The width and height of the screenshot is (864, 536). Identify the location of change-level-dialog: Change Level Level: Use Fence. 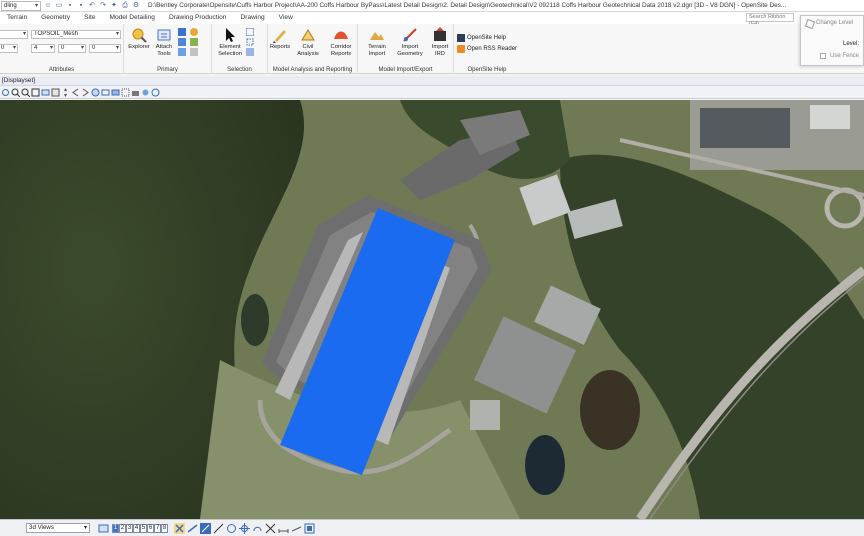
(832, 40).